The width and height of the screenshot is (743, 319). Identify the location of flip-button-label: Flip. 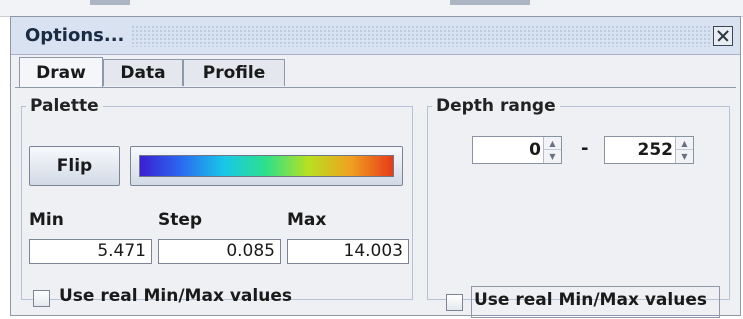
(74, 166).